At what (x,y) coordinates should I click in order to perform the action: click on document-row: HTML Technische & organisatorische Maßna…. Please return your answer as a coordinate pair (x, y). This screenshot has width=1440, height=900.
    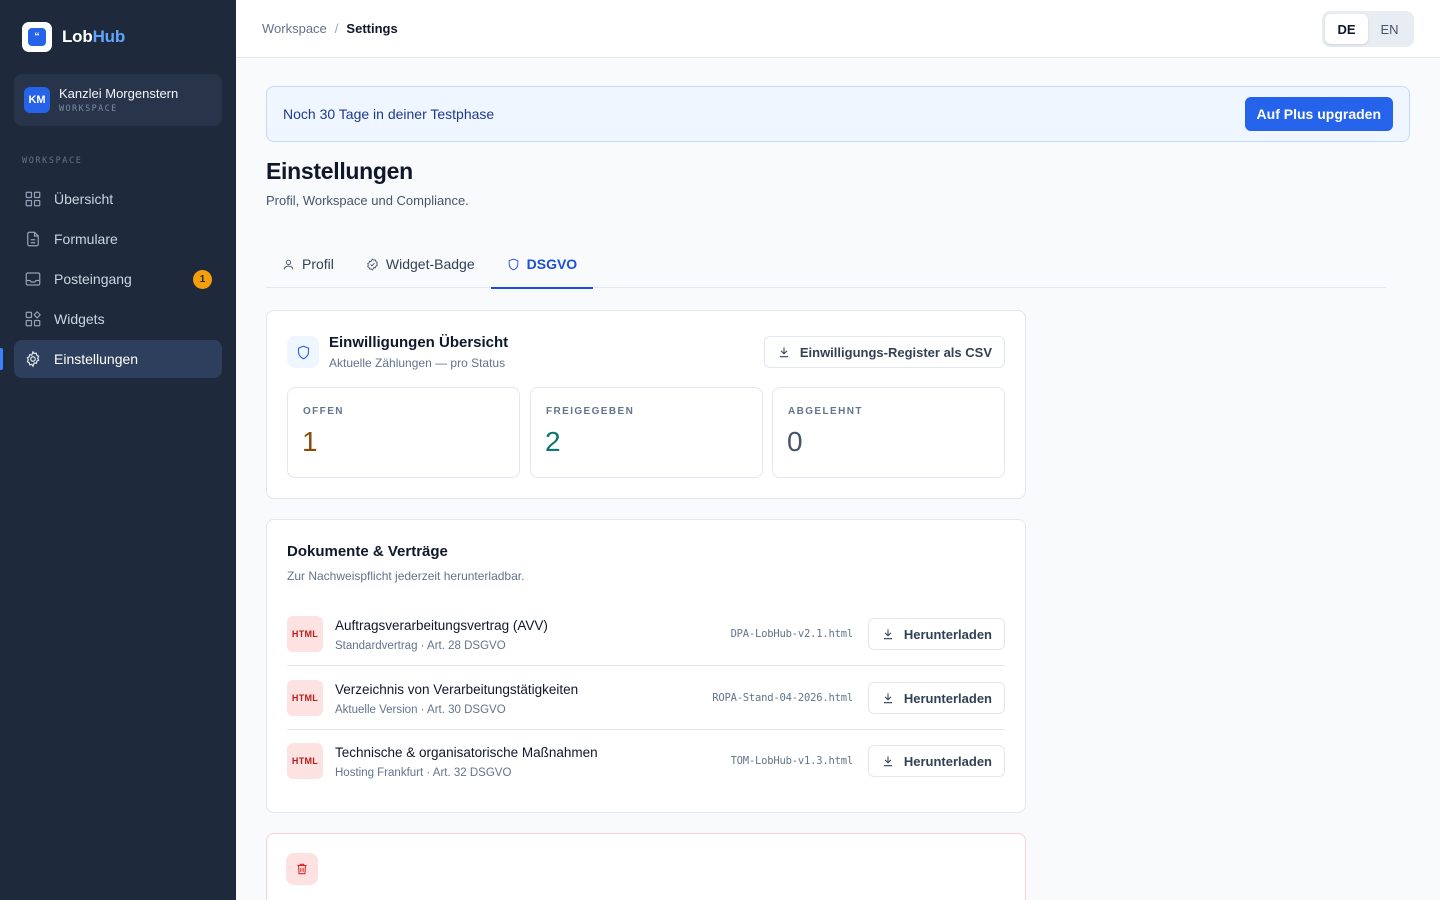
    Looking at the image, I should click on (646, 761).